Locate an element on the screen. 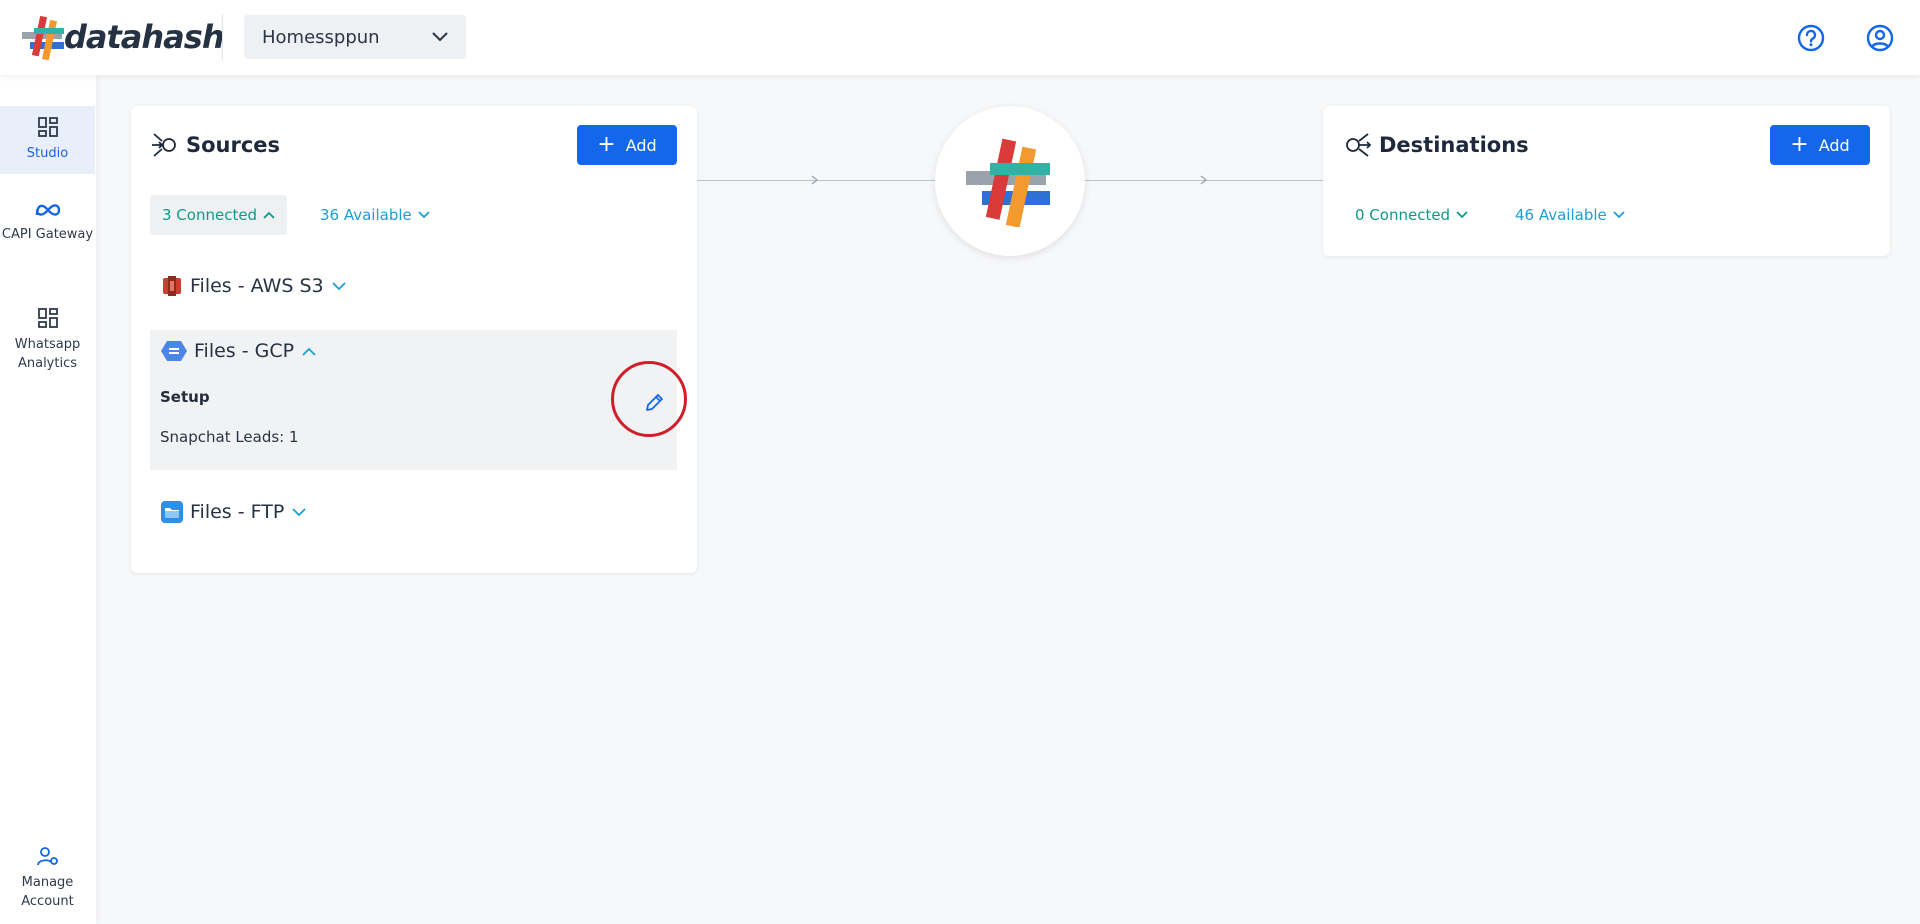 The image size is (1920, 924). meta-icon is located at coordinates (47, 210).